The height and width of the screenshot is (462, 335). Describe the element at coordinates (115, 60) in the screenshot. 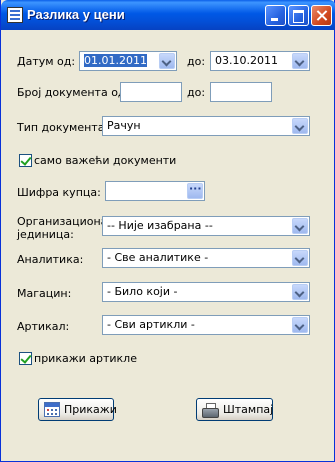

I see `date-from-value: 01.01.2011` at that location.